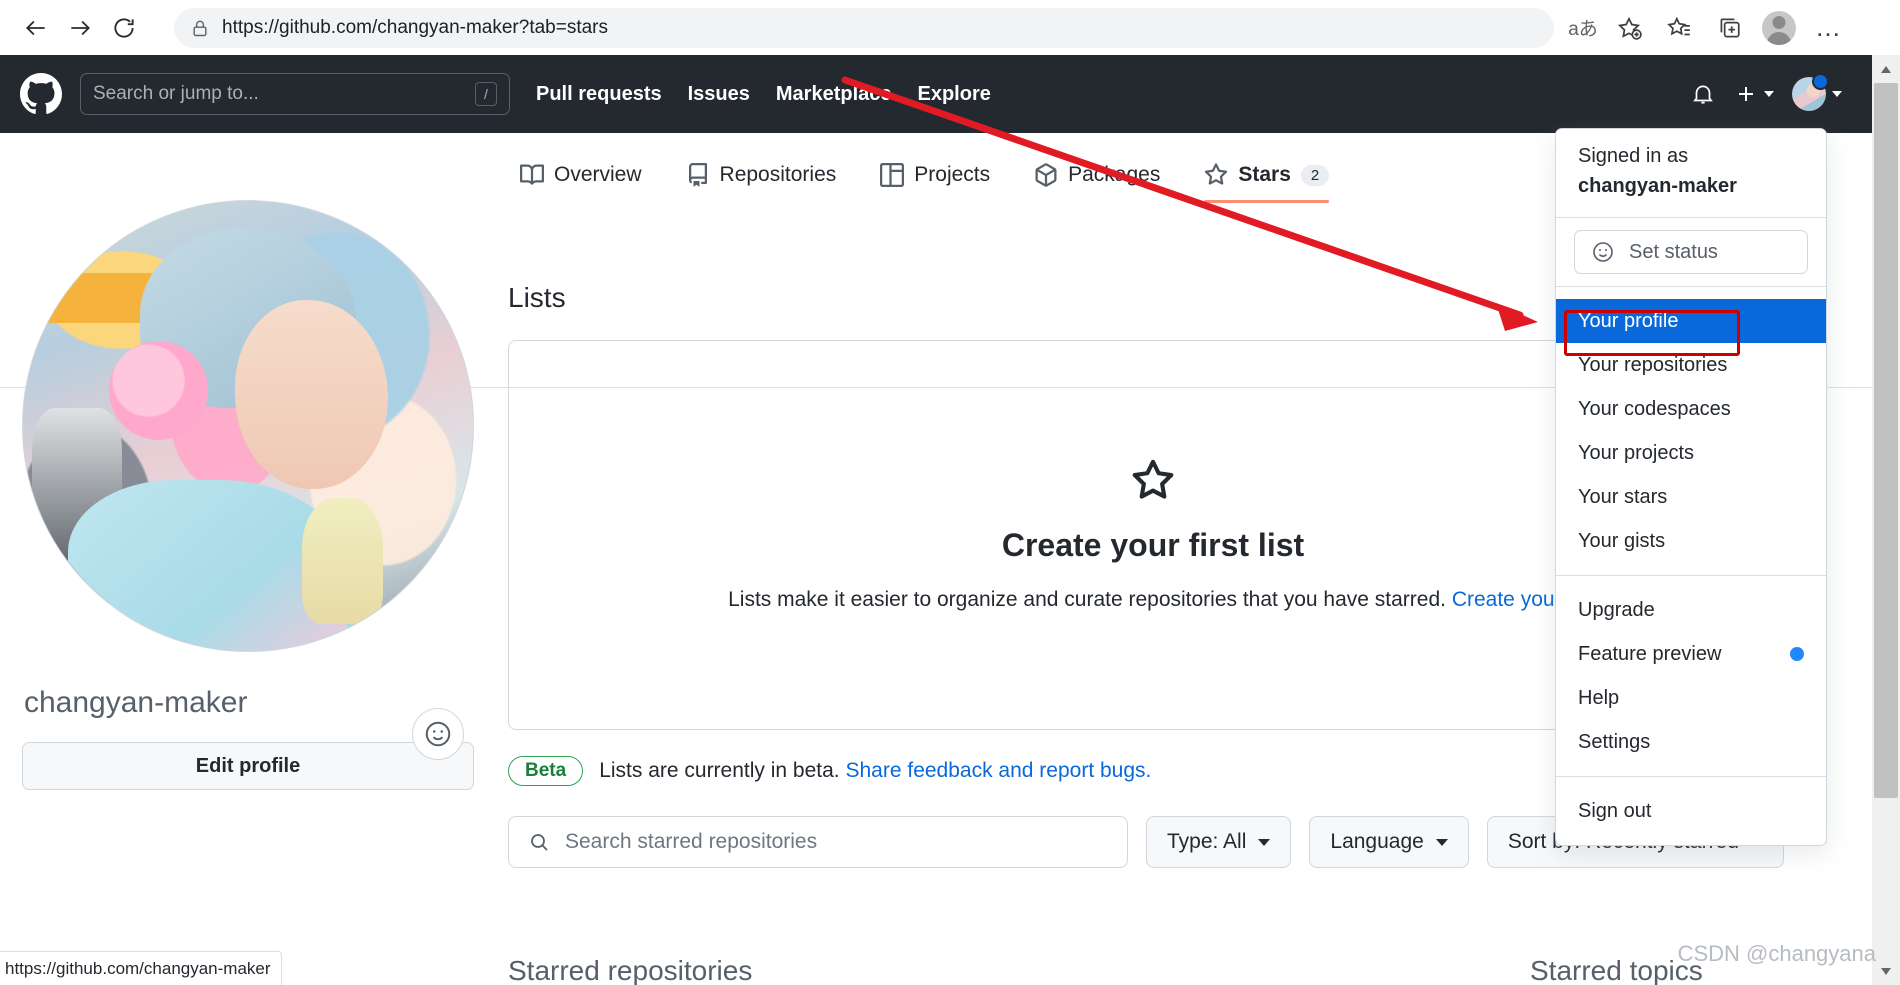 This screenshot has height=985, width=1900. What do you see at coordinates (1691, 321) in the screenshot?
I see `menu-item-your-profile: Your profile` at bounding box center [1691, 321].